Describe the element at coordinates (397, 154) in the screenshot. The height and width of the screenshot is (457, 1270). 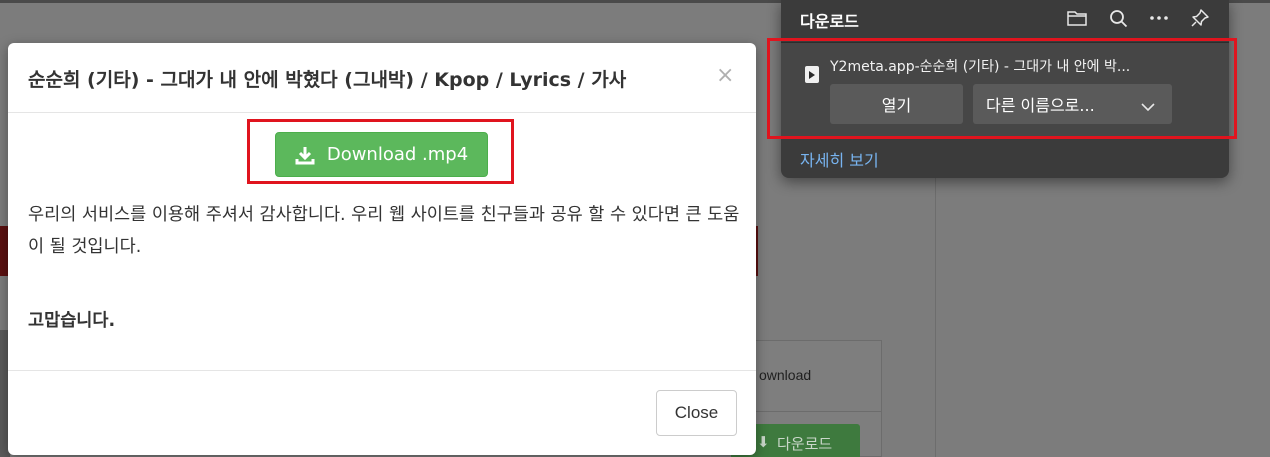
I see `download-mp4-label: Download .mp4` at that location.